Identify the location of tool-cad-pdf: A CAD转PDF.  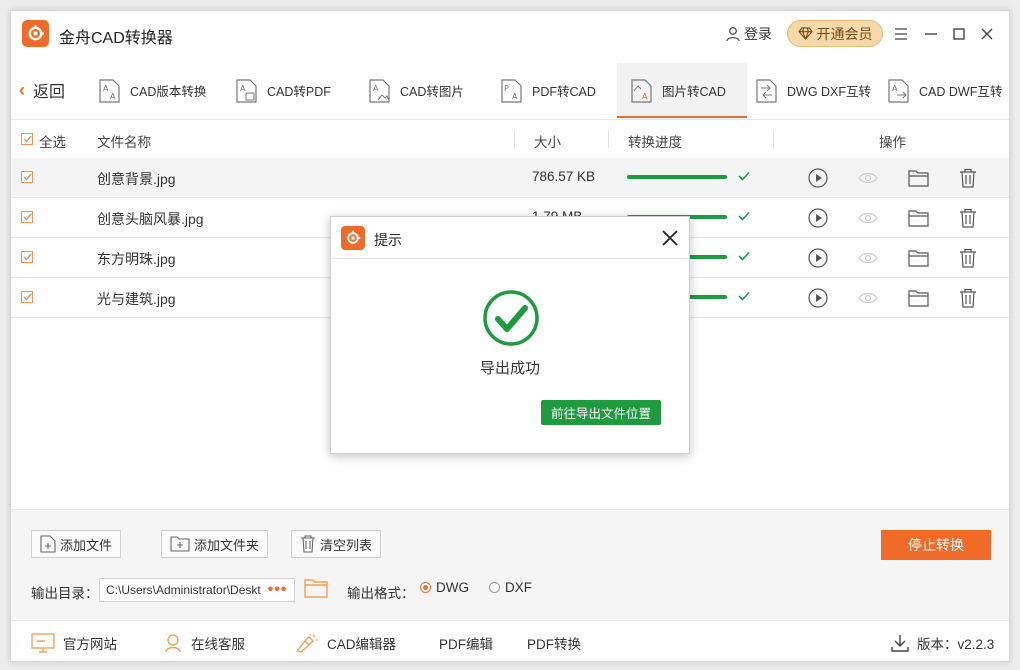
(283, 90).